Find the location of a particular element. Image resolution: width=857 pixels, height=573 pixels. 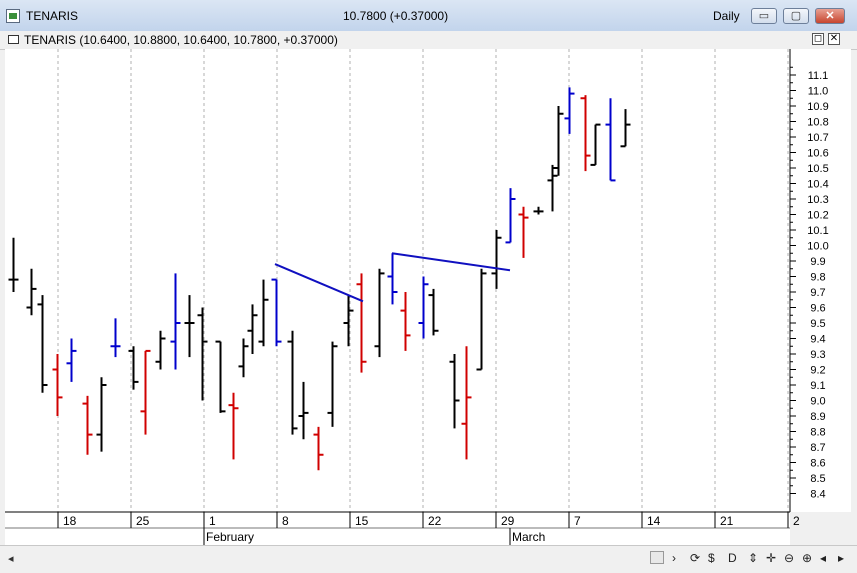

y-tick-label: 8.4 is located at coordinates (817, 495).